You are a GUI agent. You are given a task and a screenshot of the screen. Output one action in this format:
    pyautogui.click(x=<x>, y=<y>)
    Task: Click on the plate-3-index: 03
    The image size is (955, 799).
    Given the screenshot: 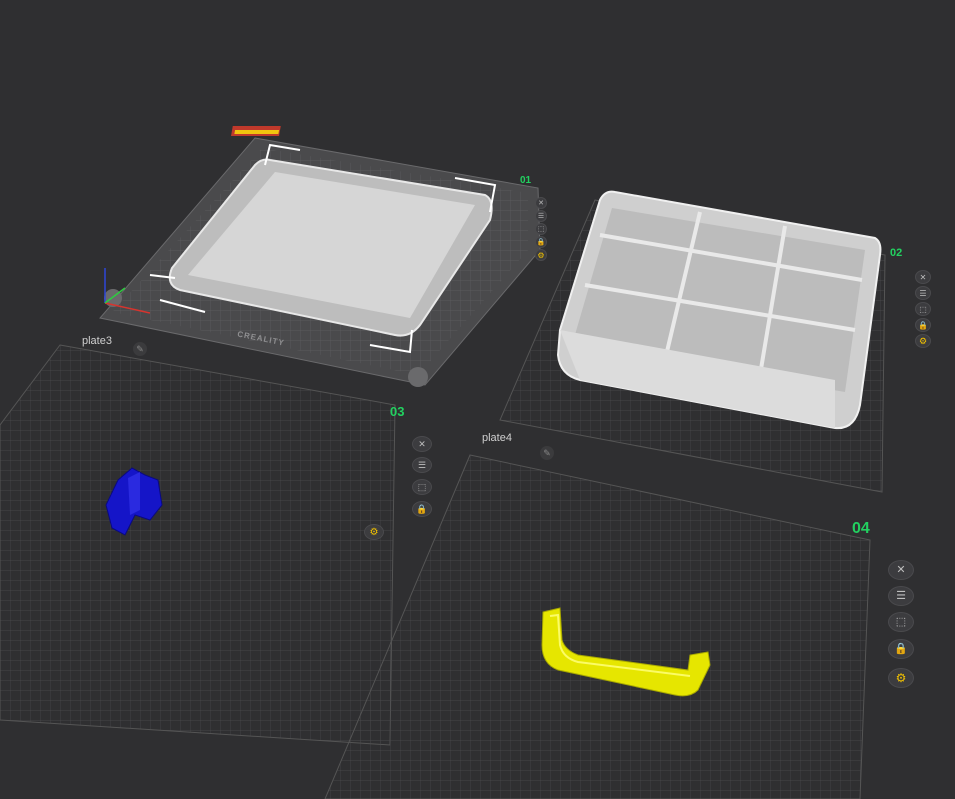 What is the action you would take?
    pyautogui.click(x=397, y=411)
    